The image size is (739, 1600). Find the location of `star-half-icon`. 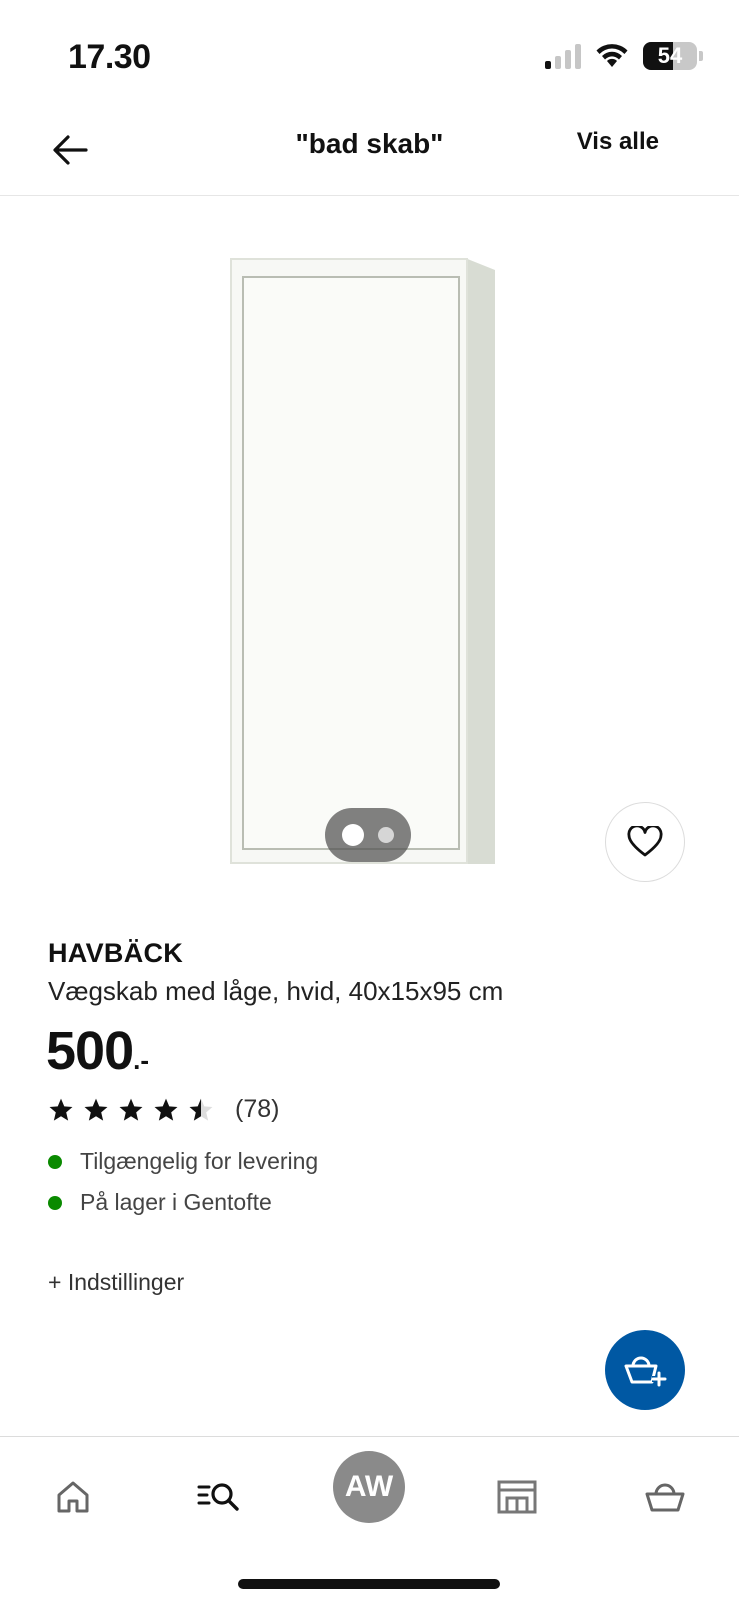

star-half-icon is located at coordinates (201, 1109).